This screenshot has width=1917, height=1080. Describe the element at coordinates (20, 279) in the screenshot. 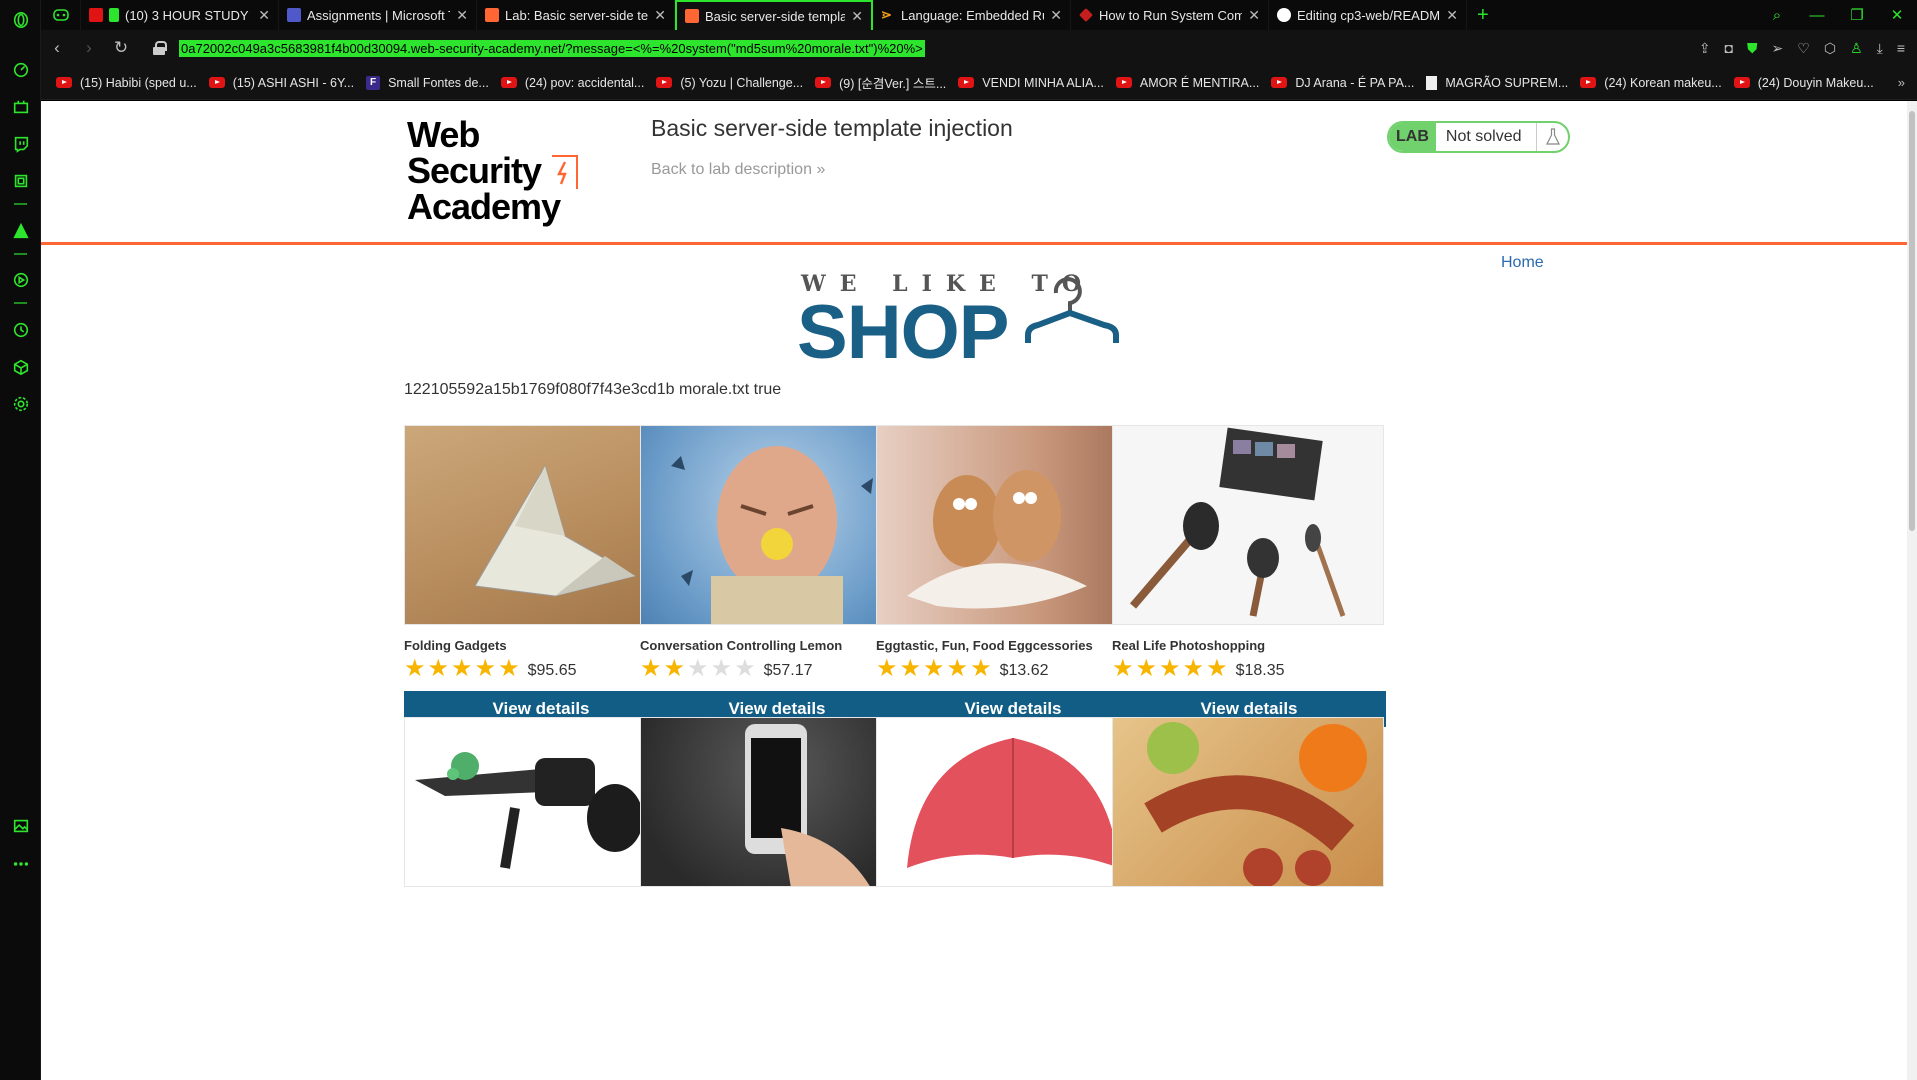

I see `player-icon` at that location.